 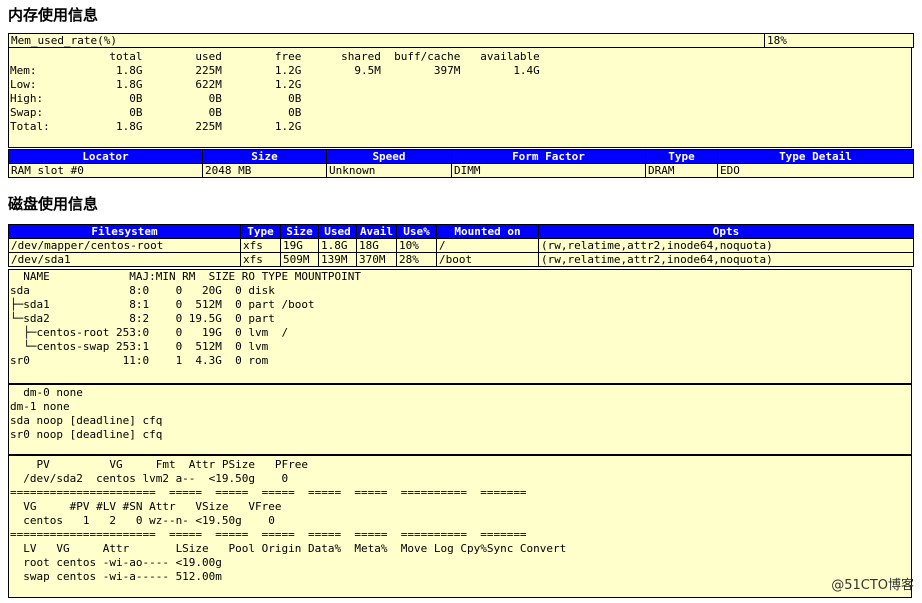 I want to click on fs-cell: /dev/sda1, so click(x=124, y=259).